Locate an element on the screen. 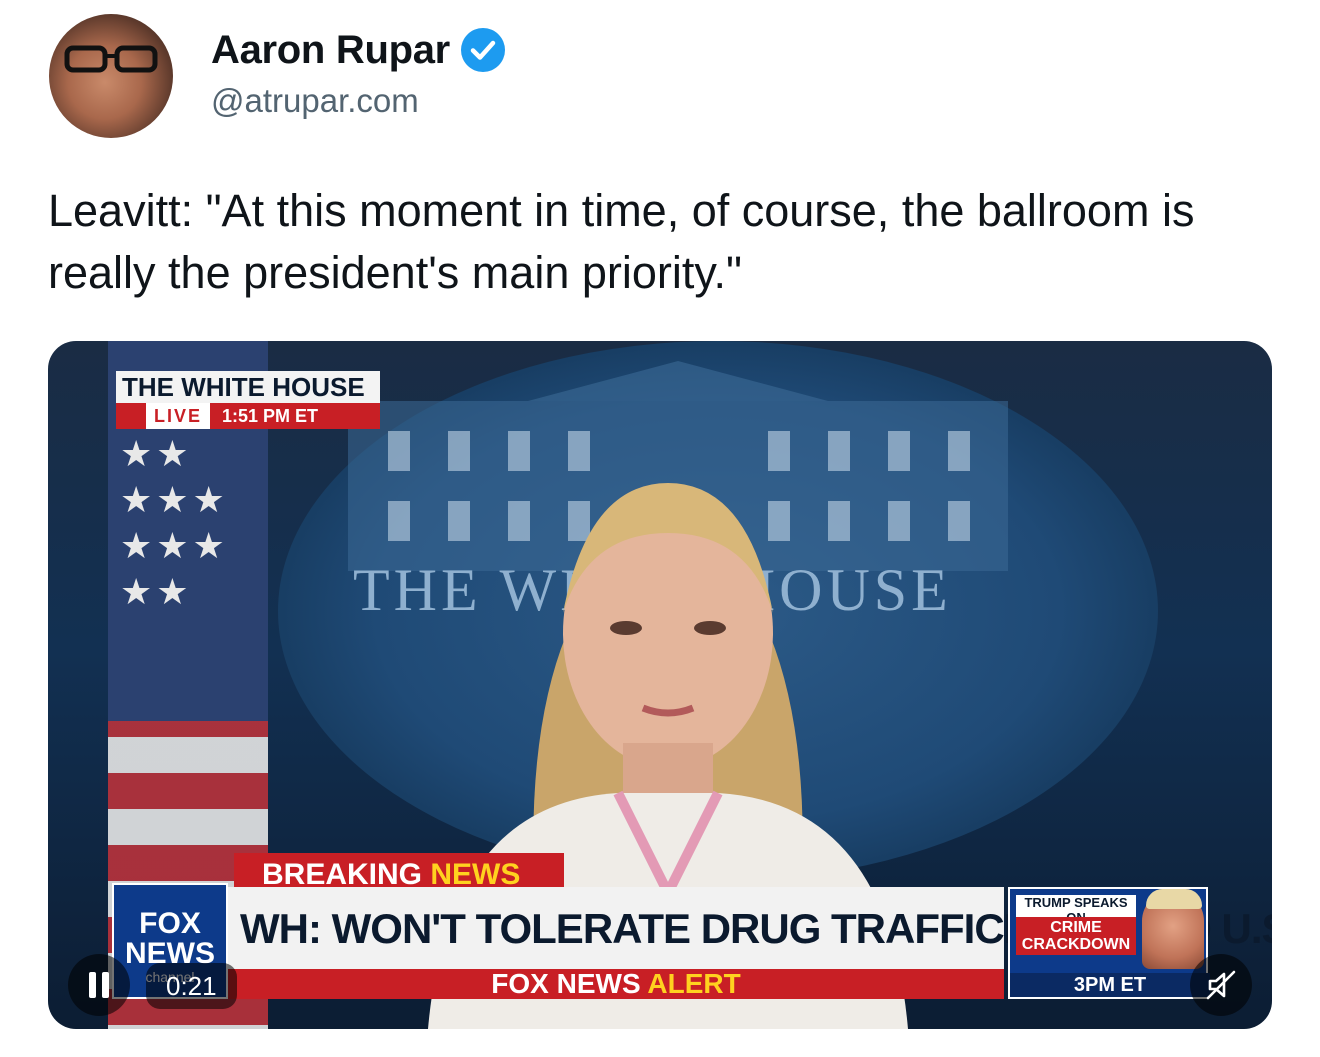 This screenshot has height=1057, width=1320. upcoming-promo-box: TRUMP SPEAKS ON CRIME CRACKDOWN 3PM ET is located at coordinates (1109, 943).